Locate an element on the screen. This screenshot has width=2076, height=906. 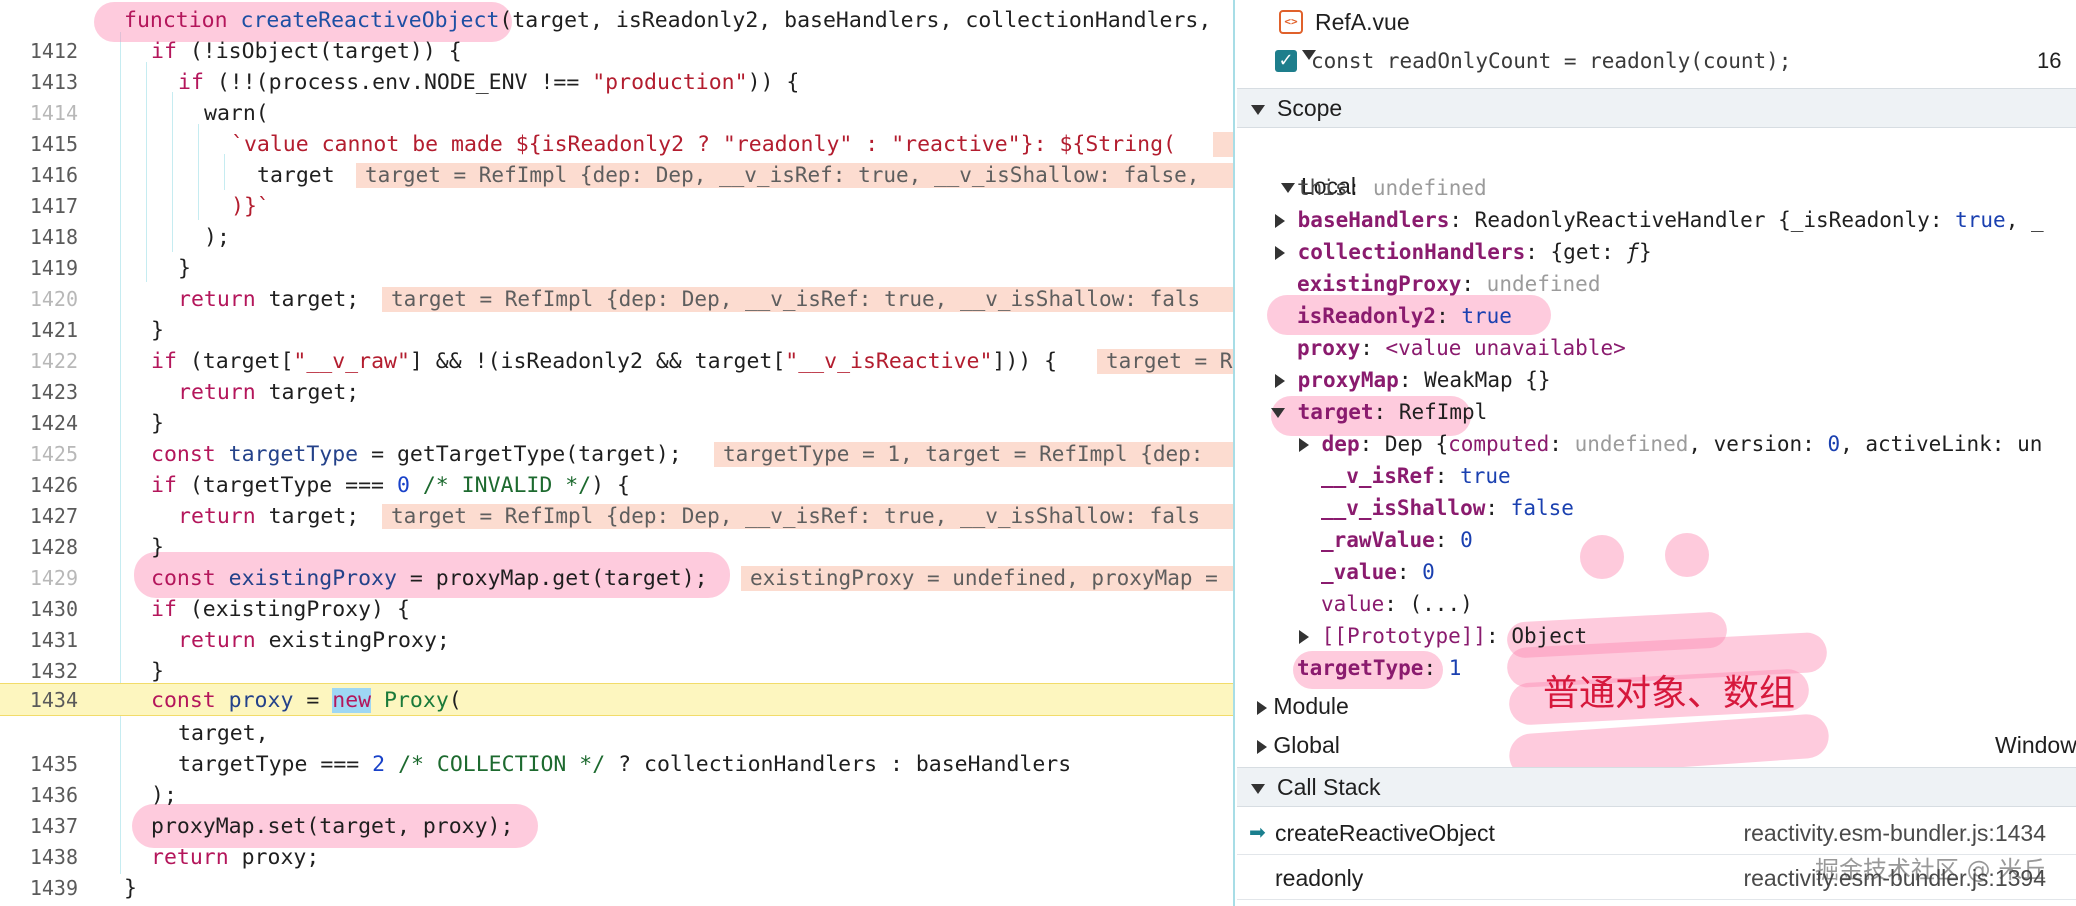
global-scope-row: Global is located at coordinates (1298, 745).